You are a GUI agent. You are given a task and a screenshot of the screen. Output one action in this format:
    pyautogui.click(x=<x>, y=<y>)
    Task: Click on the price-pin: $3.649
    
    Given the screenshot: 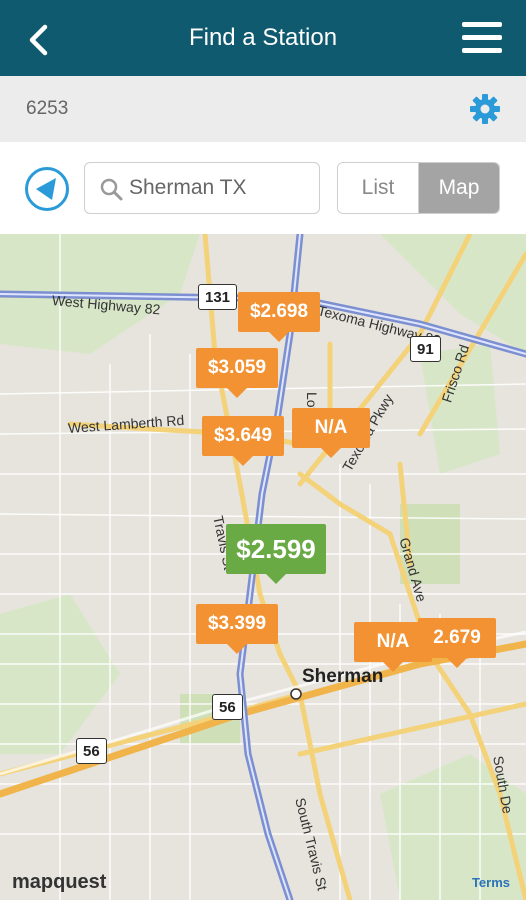 What is the action you would take?
    pyautogui.click(x=243, y=441)
    